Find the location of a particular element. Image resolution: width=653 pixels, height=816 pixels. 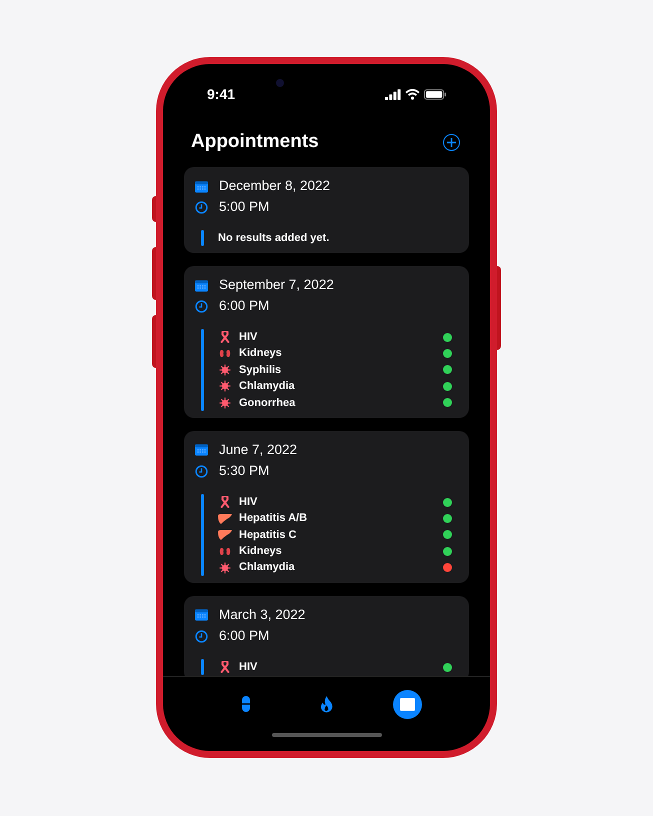

test-name: Hepatitis A/B is located at coordinates (273, 518).